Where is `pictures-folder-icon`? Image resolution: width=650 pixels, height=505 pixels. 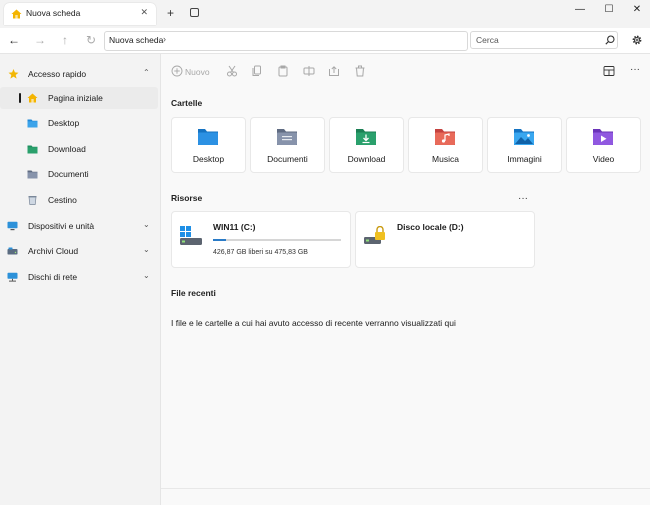 pictures-folder-icon is located at coordinates (524, 137).